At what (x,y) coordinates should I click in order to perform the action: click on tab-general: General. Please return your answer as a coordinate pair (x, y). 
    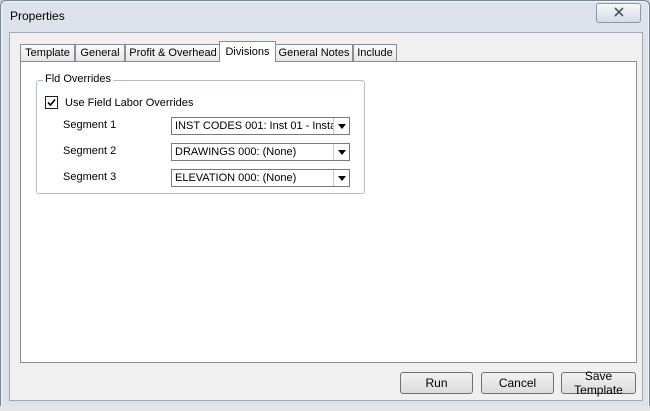
    Looking at the image, I should click on (100, 52).